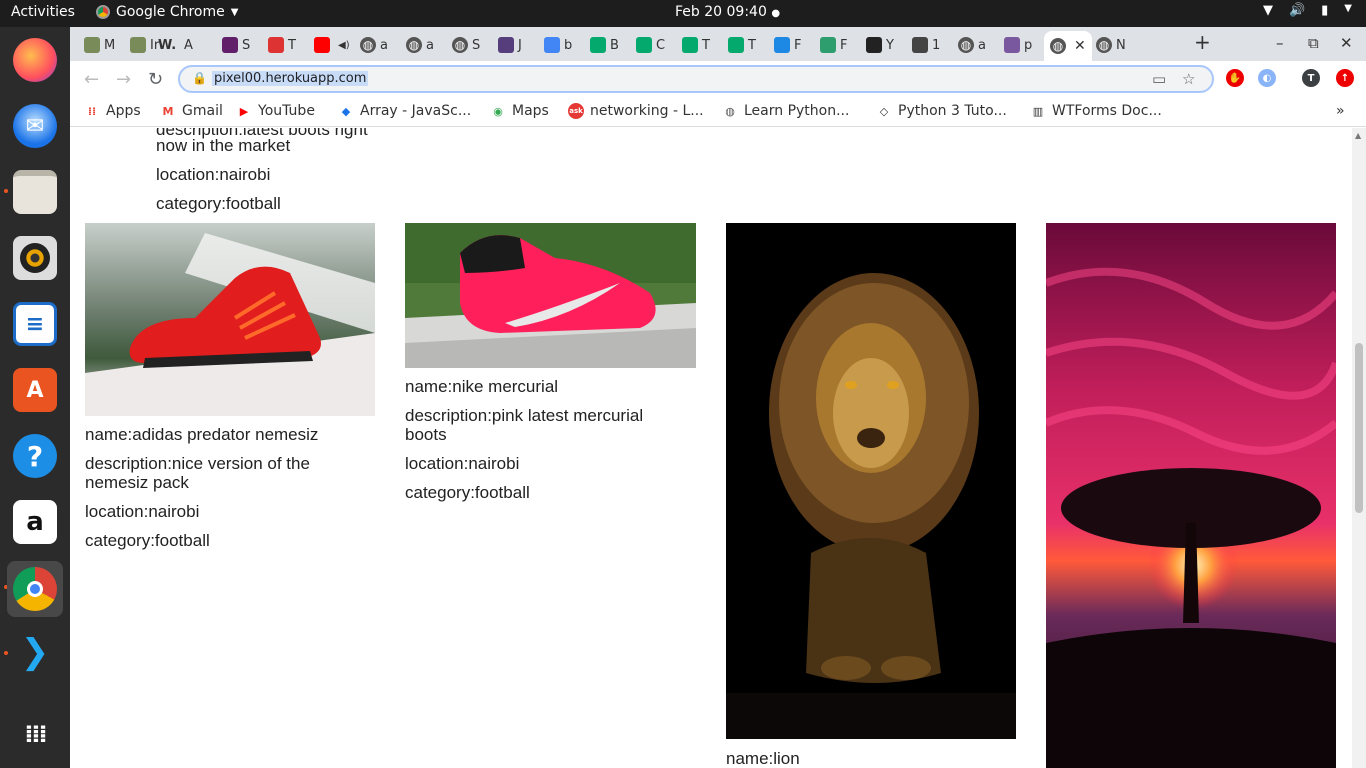 The width and height of the screenshot is (1366, 768). What do you see at coordinates (982, 45) in the screenshot?
I see `tab-label: a` at bounding box center [982, 45].